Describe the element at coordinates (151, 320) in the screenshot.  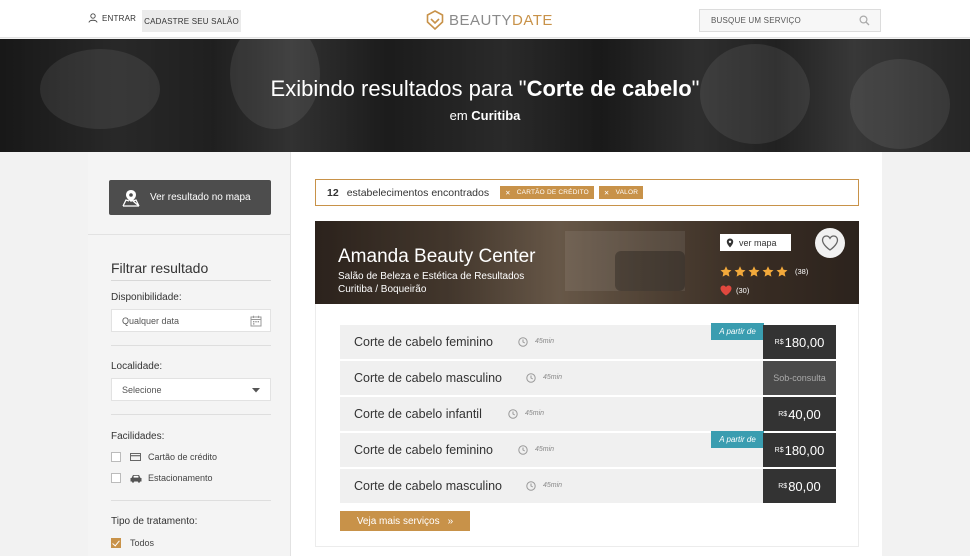
I see `date-picker-value: Qualquer data` at that location.